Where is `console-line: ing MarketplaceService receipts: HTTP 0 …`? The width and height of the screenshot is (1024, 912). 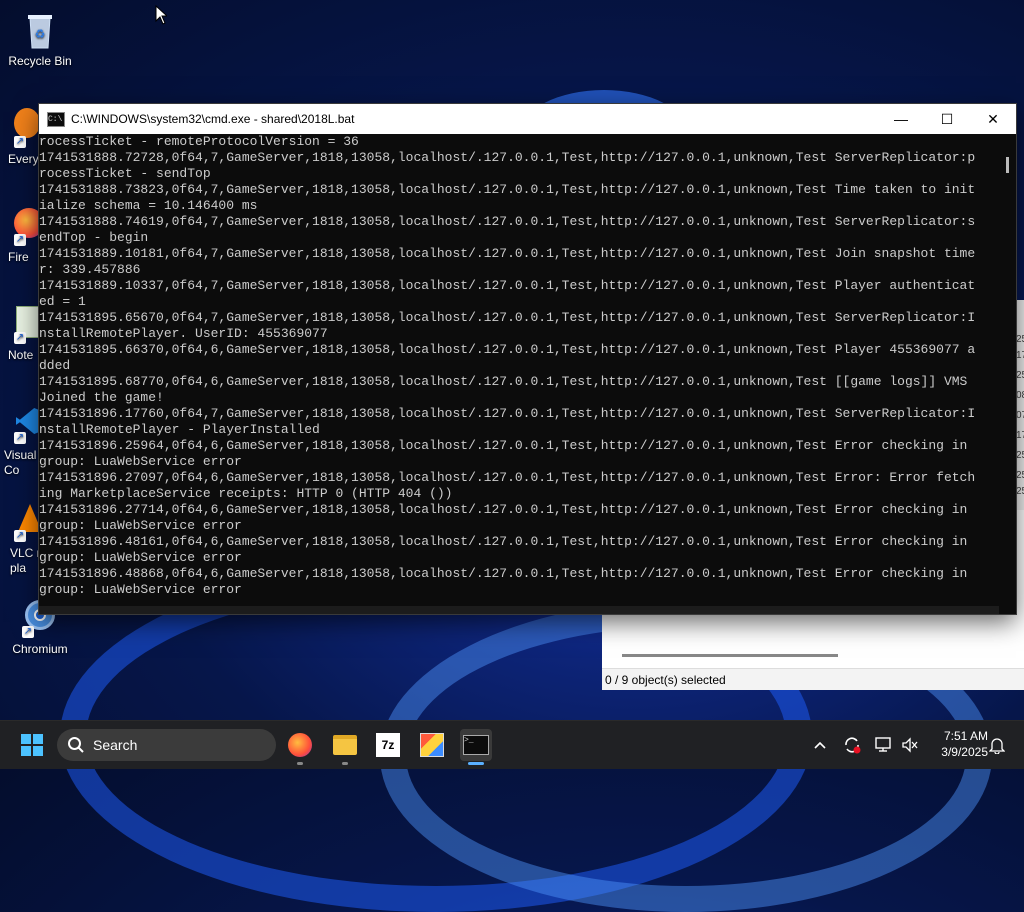
console-line: ing MarketplaceService receipts: HTTP 0 … is located at coordinates (246, 493).